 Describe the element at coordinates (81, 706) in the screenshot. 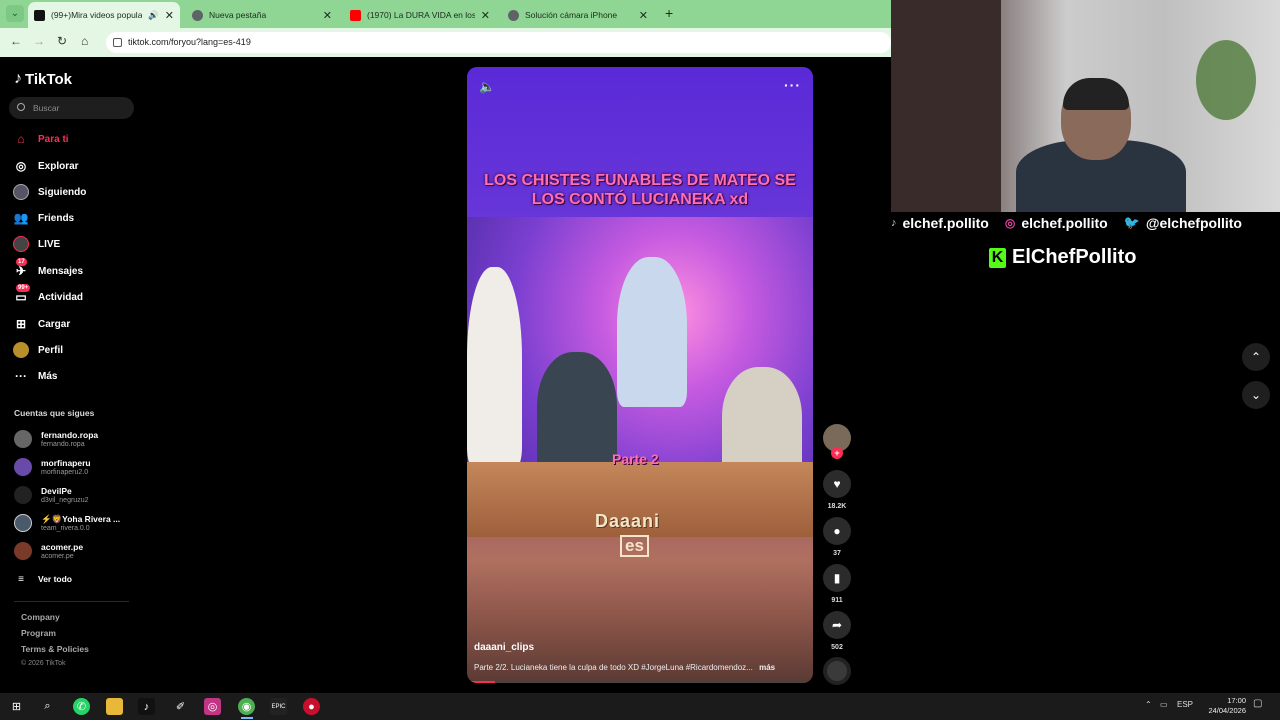

I see `whatsapp-icon: ✆` at that location.